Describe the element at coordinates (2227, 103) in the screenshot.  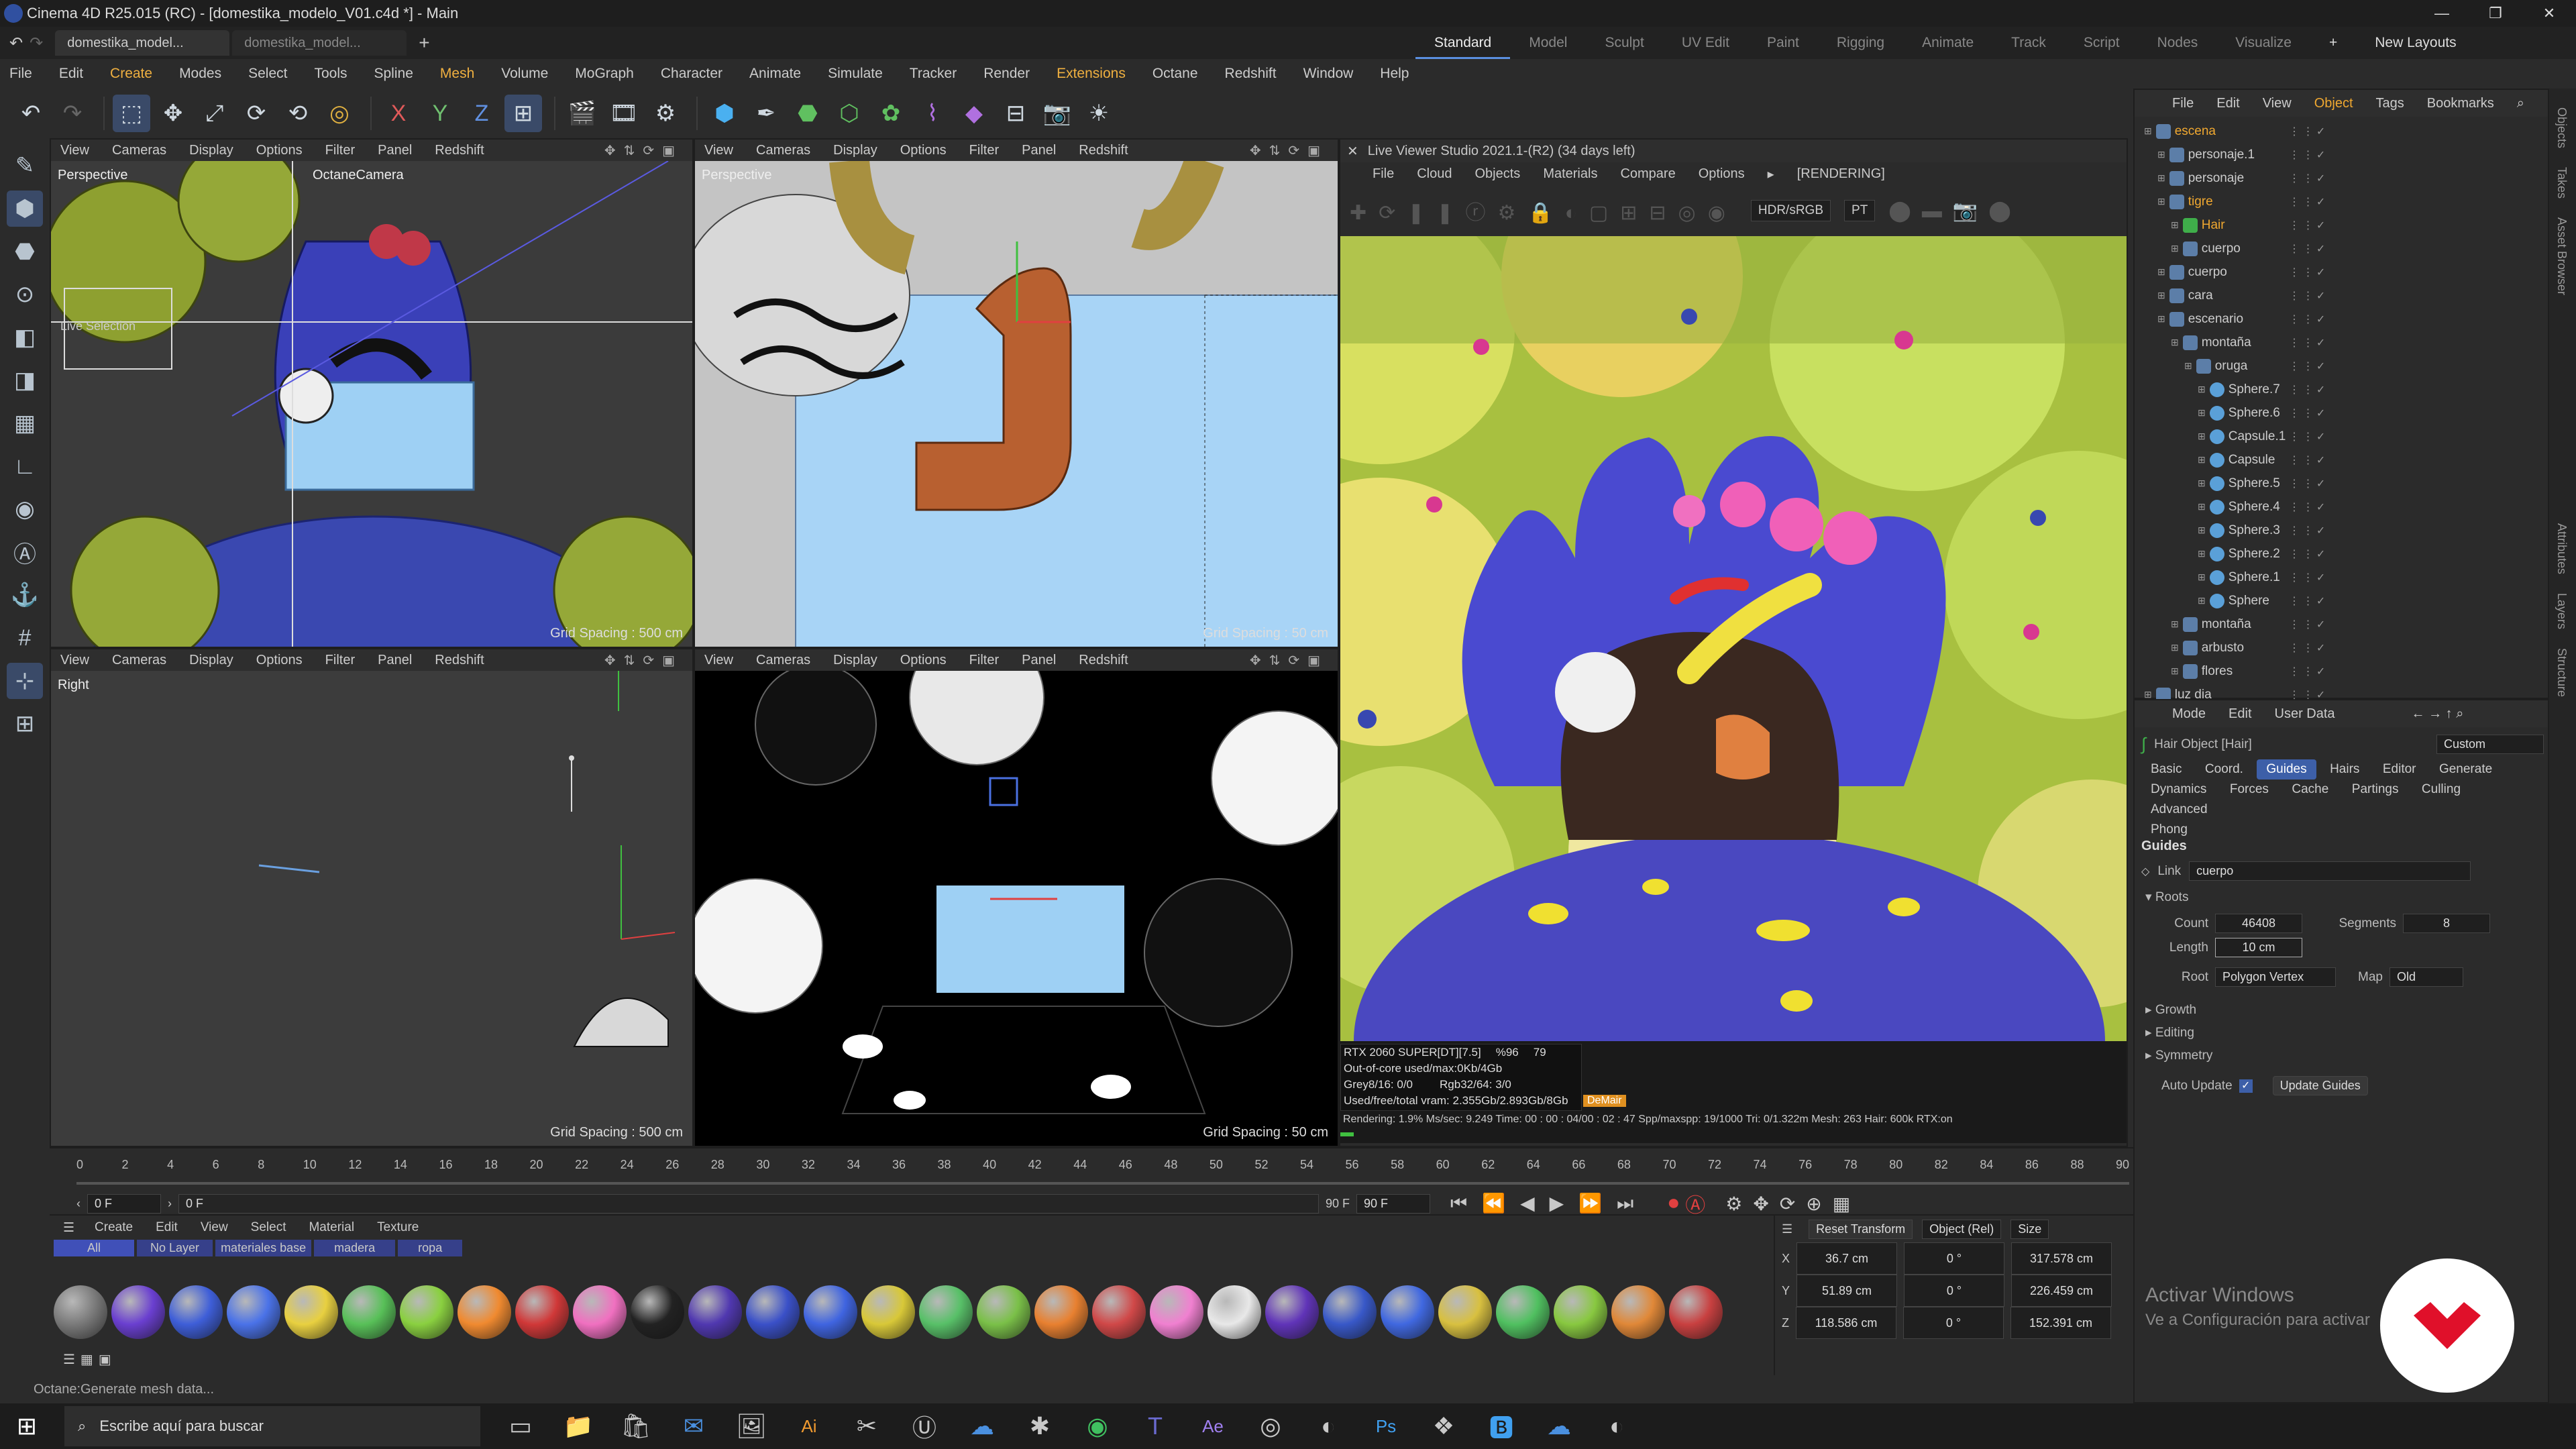
I see `om-menu-edit: Edit` at that location.